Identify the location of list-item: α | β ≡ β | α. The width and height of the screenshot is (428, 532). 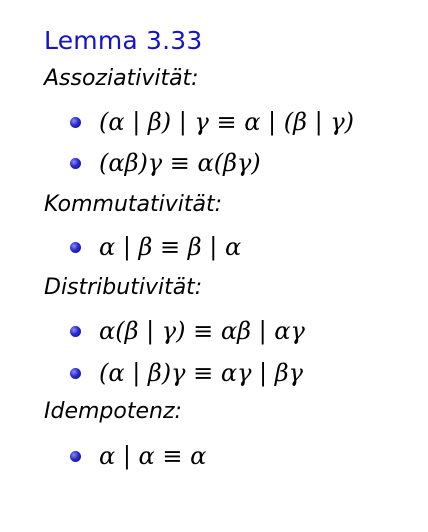
(155, 247).